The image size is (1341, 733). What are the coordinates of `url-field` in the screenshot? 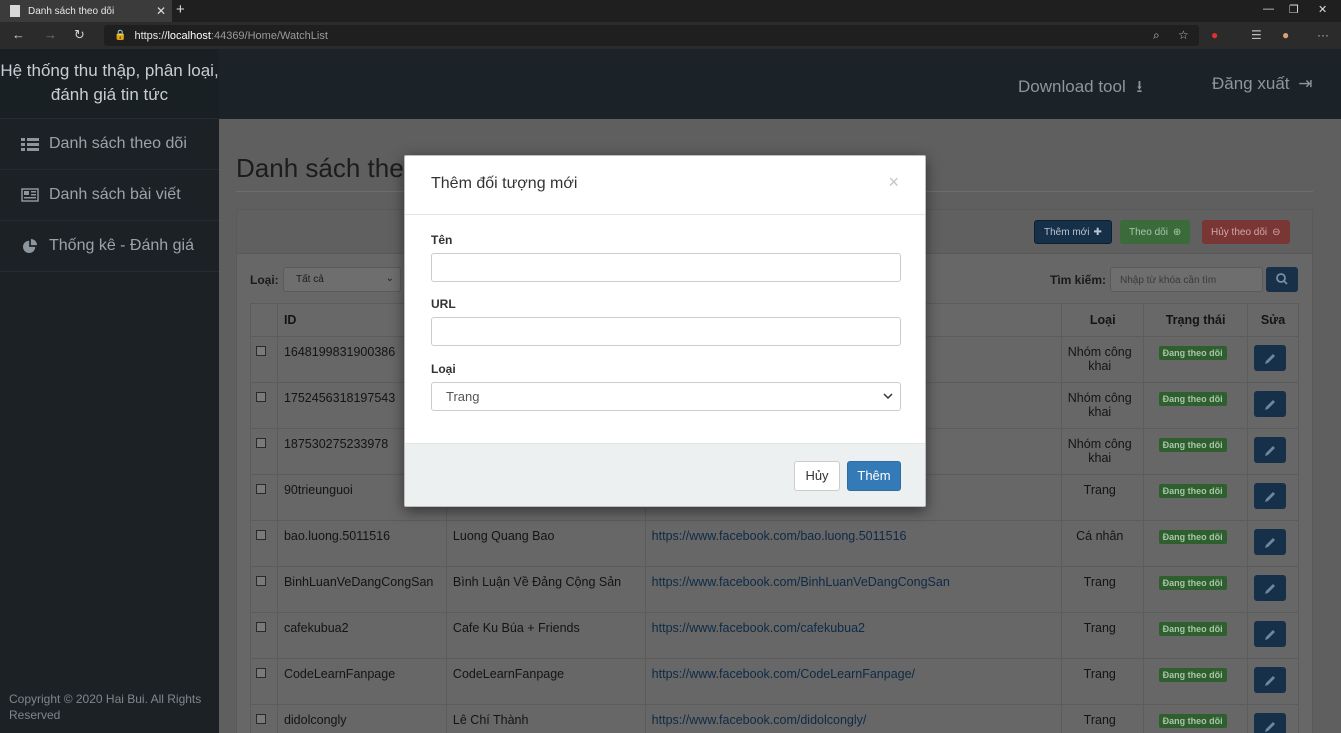 It's located at (666, 331).